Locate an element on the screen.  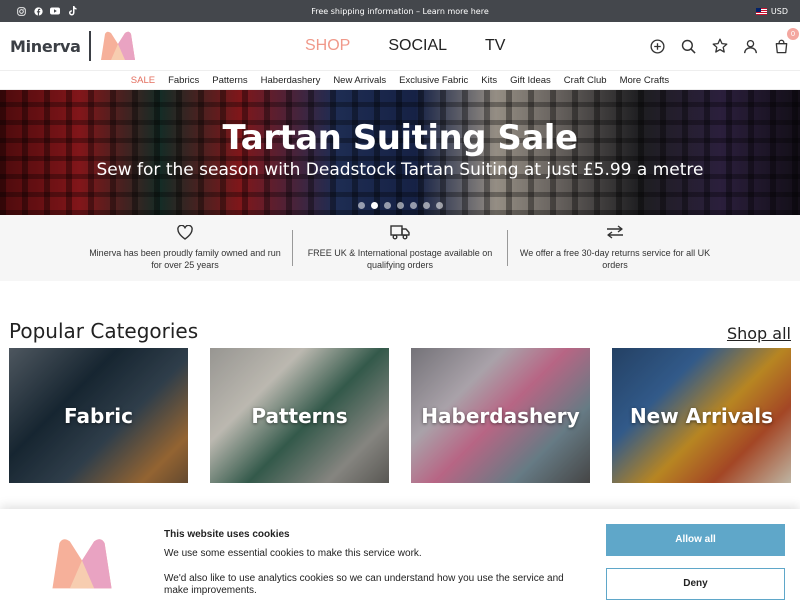
site-header: Minerva SHOP SOCIAL TV 0 is located at coordinates (400, 46).